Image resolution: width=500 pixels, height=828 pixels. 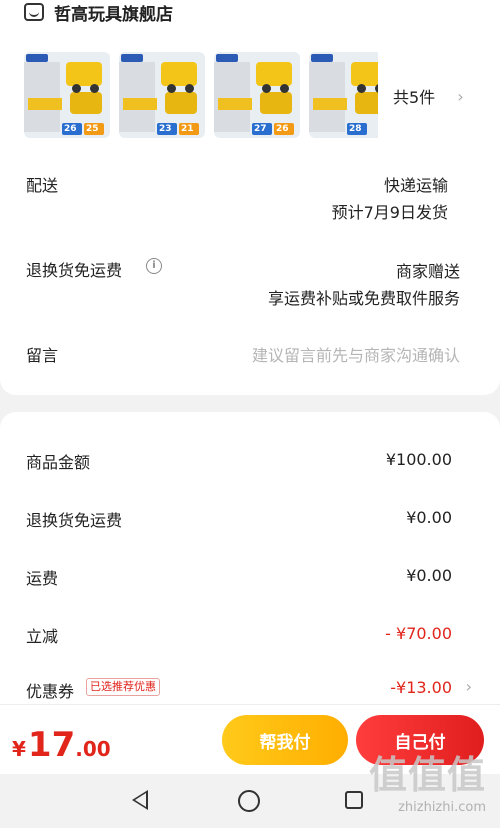 I want to click on delivery-method: 快递运输, so click(x=415, y=185).